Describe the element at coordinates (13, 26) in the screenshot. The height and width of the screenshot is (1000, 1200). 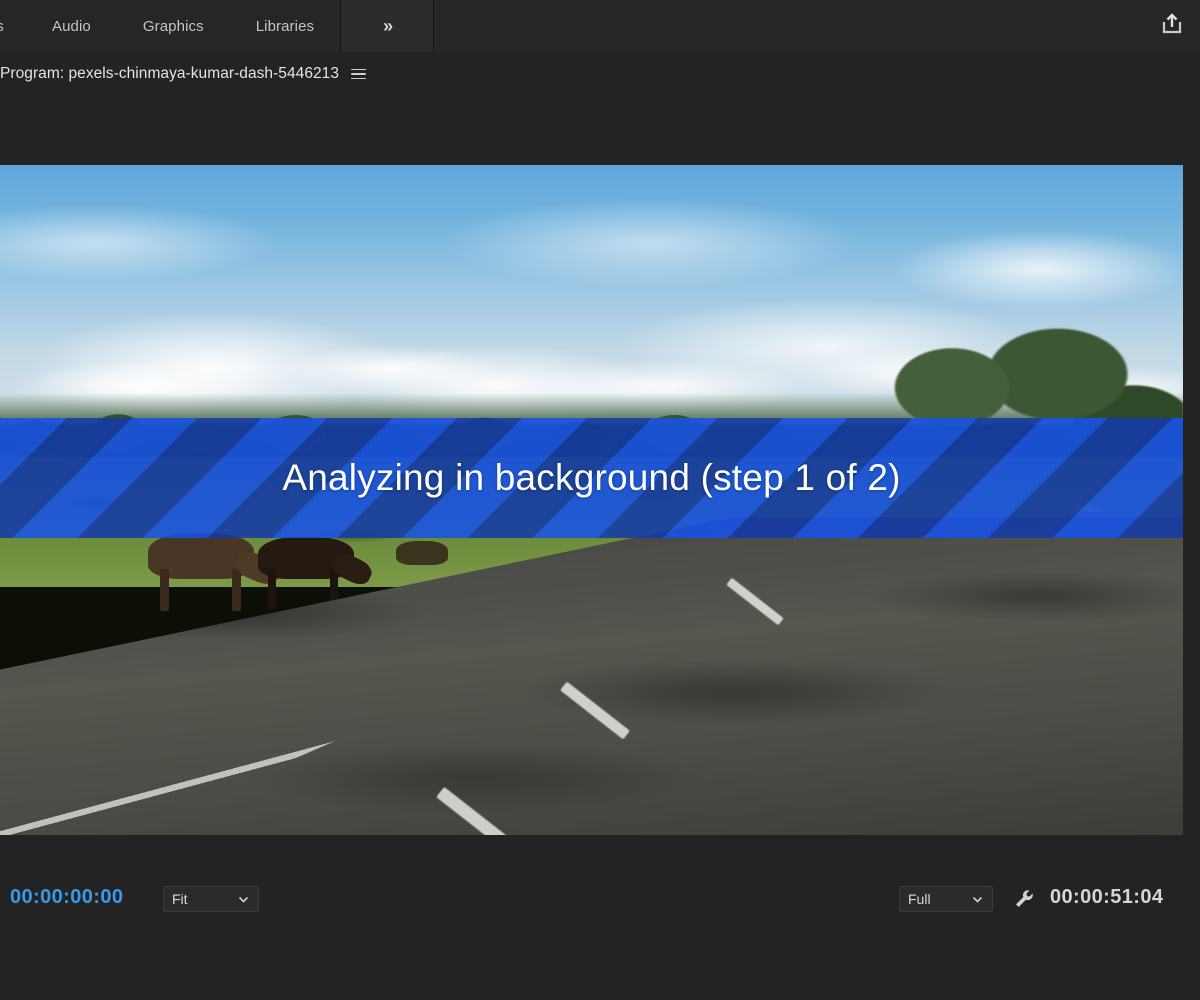
I see `tab-clipped: s` at that location.